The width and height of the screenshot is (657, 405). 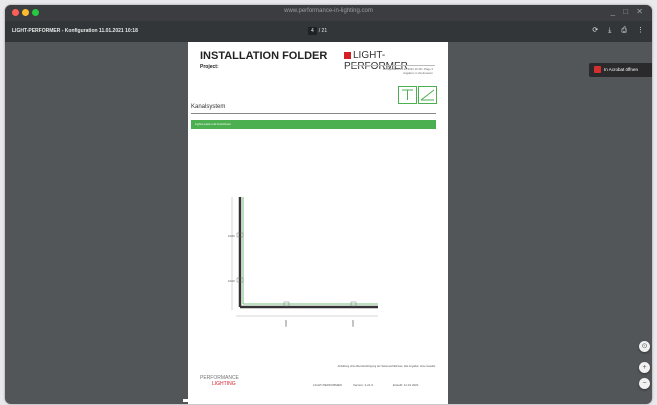 What do you see at coordinates (624, 30) in the screenshot?
I see `print-icon: ⎙` at bounding box center [624, 30].